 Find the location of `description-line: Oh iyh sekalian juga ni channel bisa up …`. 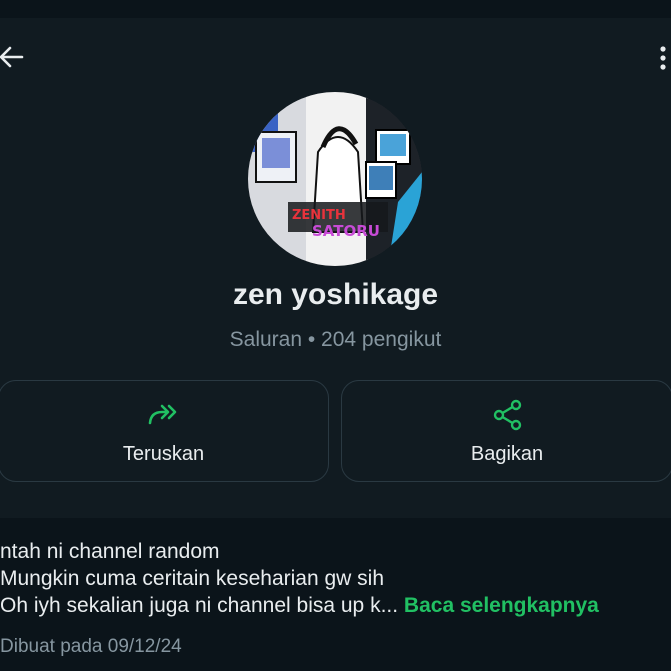

description-line: Oh iyh sekalian juga ni channel bisa up … is located at coordinates (335, 605).